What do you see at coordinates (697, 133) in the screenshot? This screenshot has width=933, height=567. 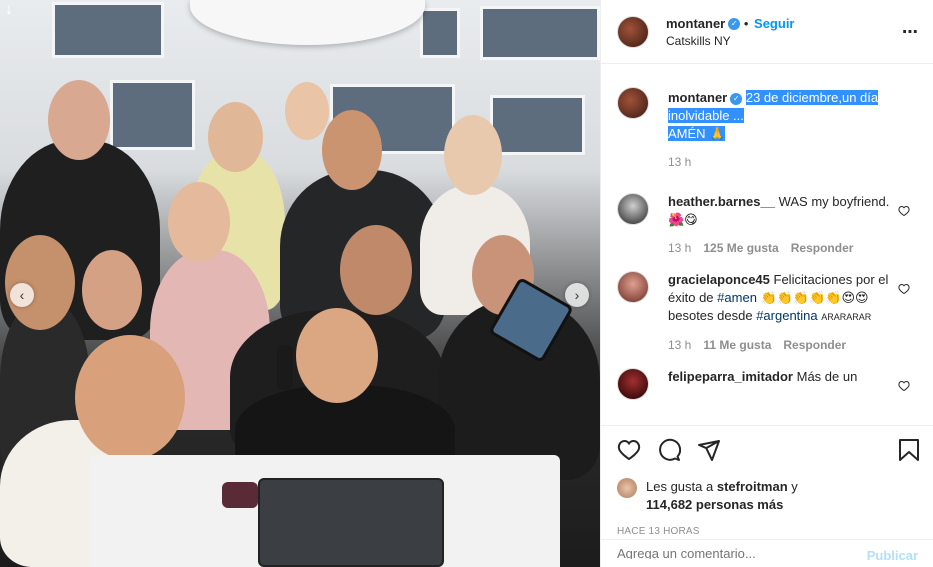 I see `caption-text: AMÉN 🙏` at bounding box center [697, 133].